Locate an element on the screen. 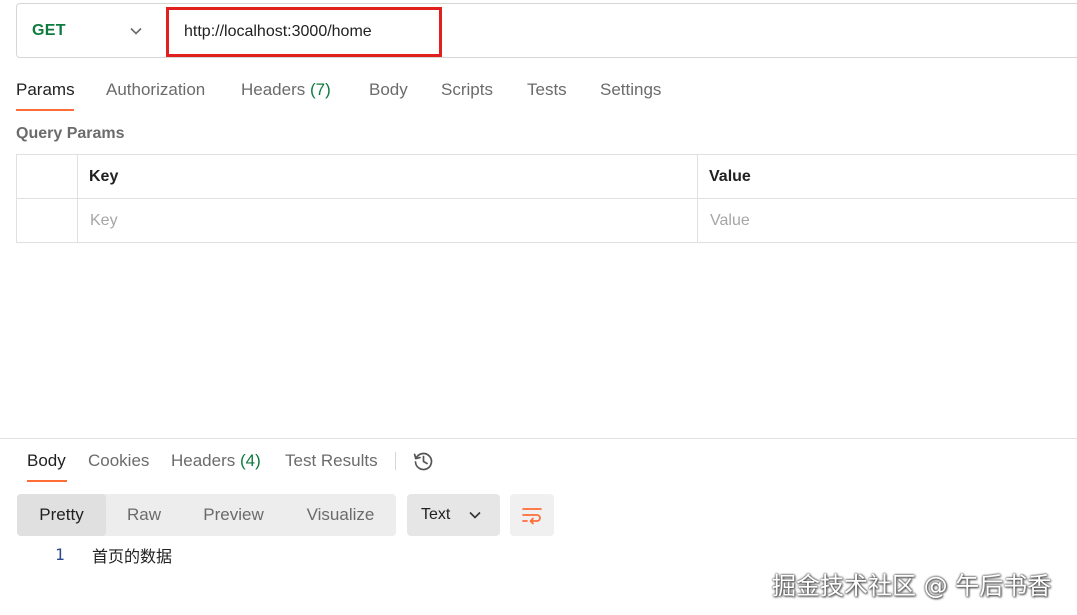 The image size is (1077, 615). tab-settings: Settings is located at coordinates (630, 90).